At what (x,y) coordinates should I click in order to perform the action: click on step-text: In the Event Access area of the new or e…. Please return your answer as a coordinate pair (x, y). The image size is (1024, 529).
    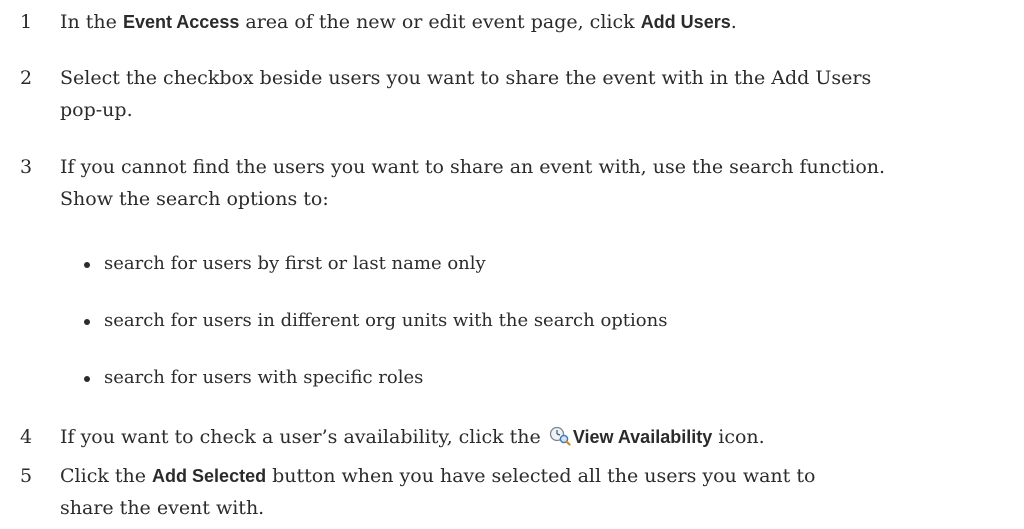
    Looking at the image, I should click on (535, 22).